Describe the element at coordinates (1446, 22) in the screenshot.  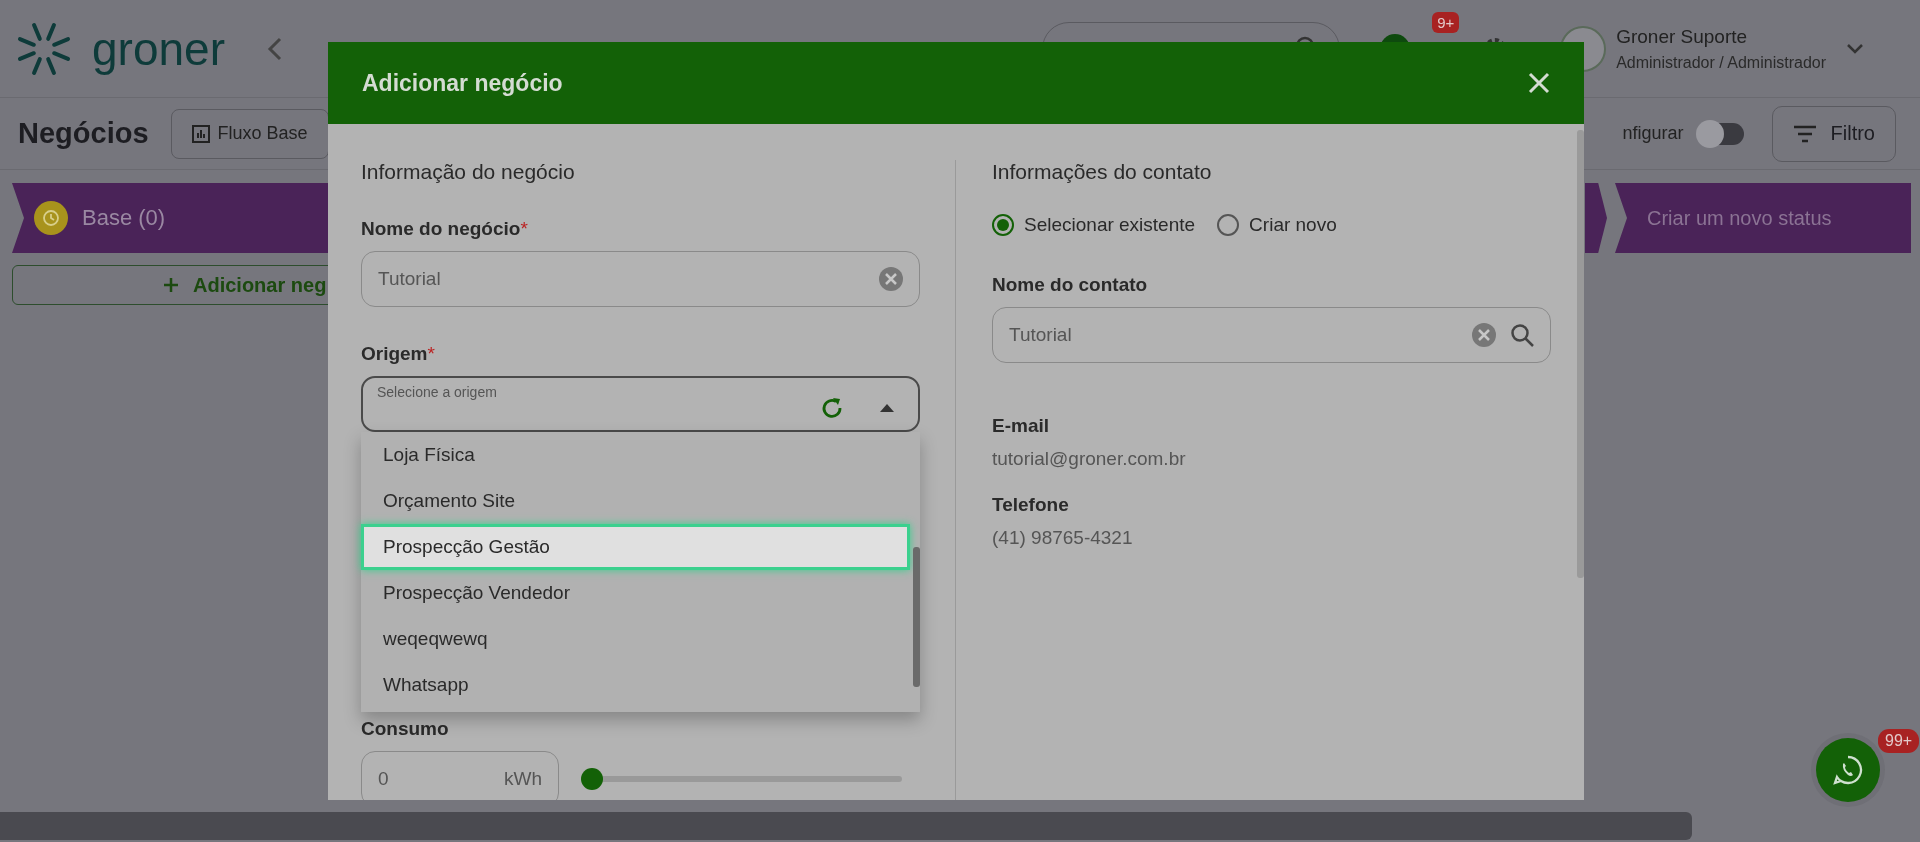
I see `notification-badge: 9+` at that location.